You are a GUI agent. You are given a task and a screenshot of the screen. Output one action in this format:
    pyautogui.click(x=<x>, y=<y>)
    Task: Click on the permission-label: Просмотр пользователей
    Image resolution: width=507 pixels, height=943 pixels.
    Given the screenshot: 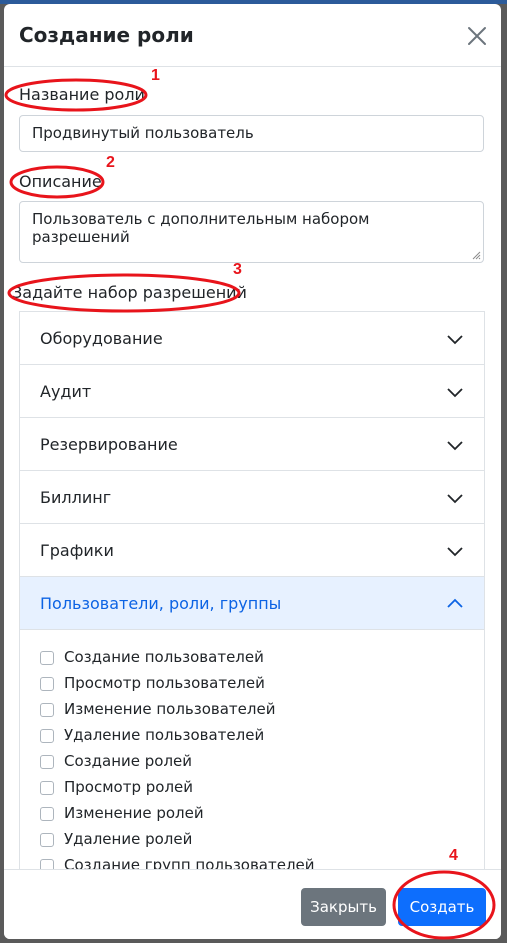 What is the action you would take?
    pyautogui.click(x=164, y=683)
    